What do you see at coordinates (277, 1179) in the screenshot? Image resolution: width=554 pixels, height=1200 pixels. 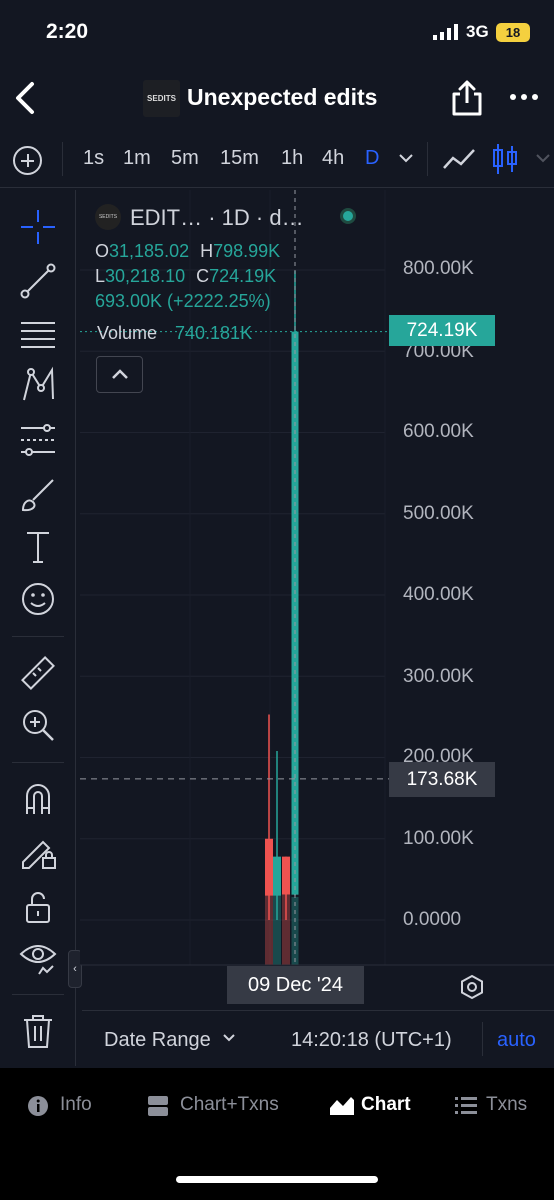 I see `home-indicator` at bounding box center [277, 1179].